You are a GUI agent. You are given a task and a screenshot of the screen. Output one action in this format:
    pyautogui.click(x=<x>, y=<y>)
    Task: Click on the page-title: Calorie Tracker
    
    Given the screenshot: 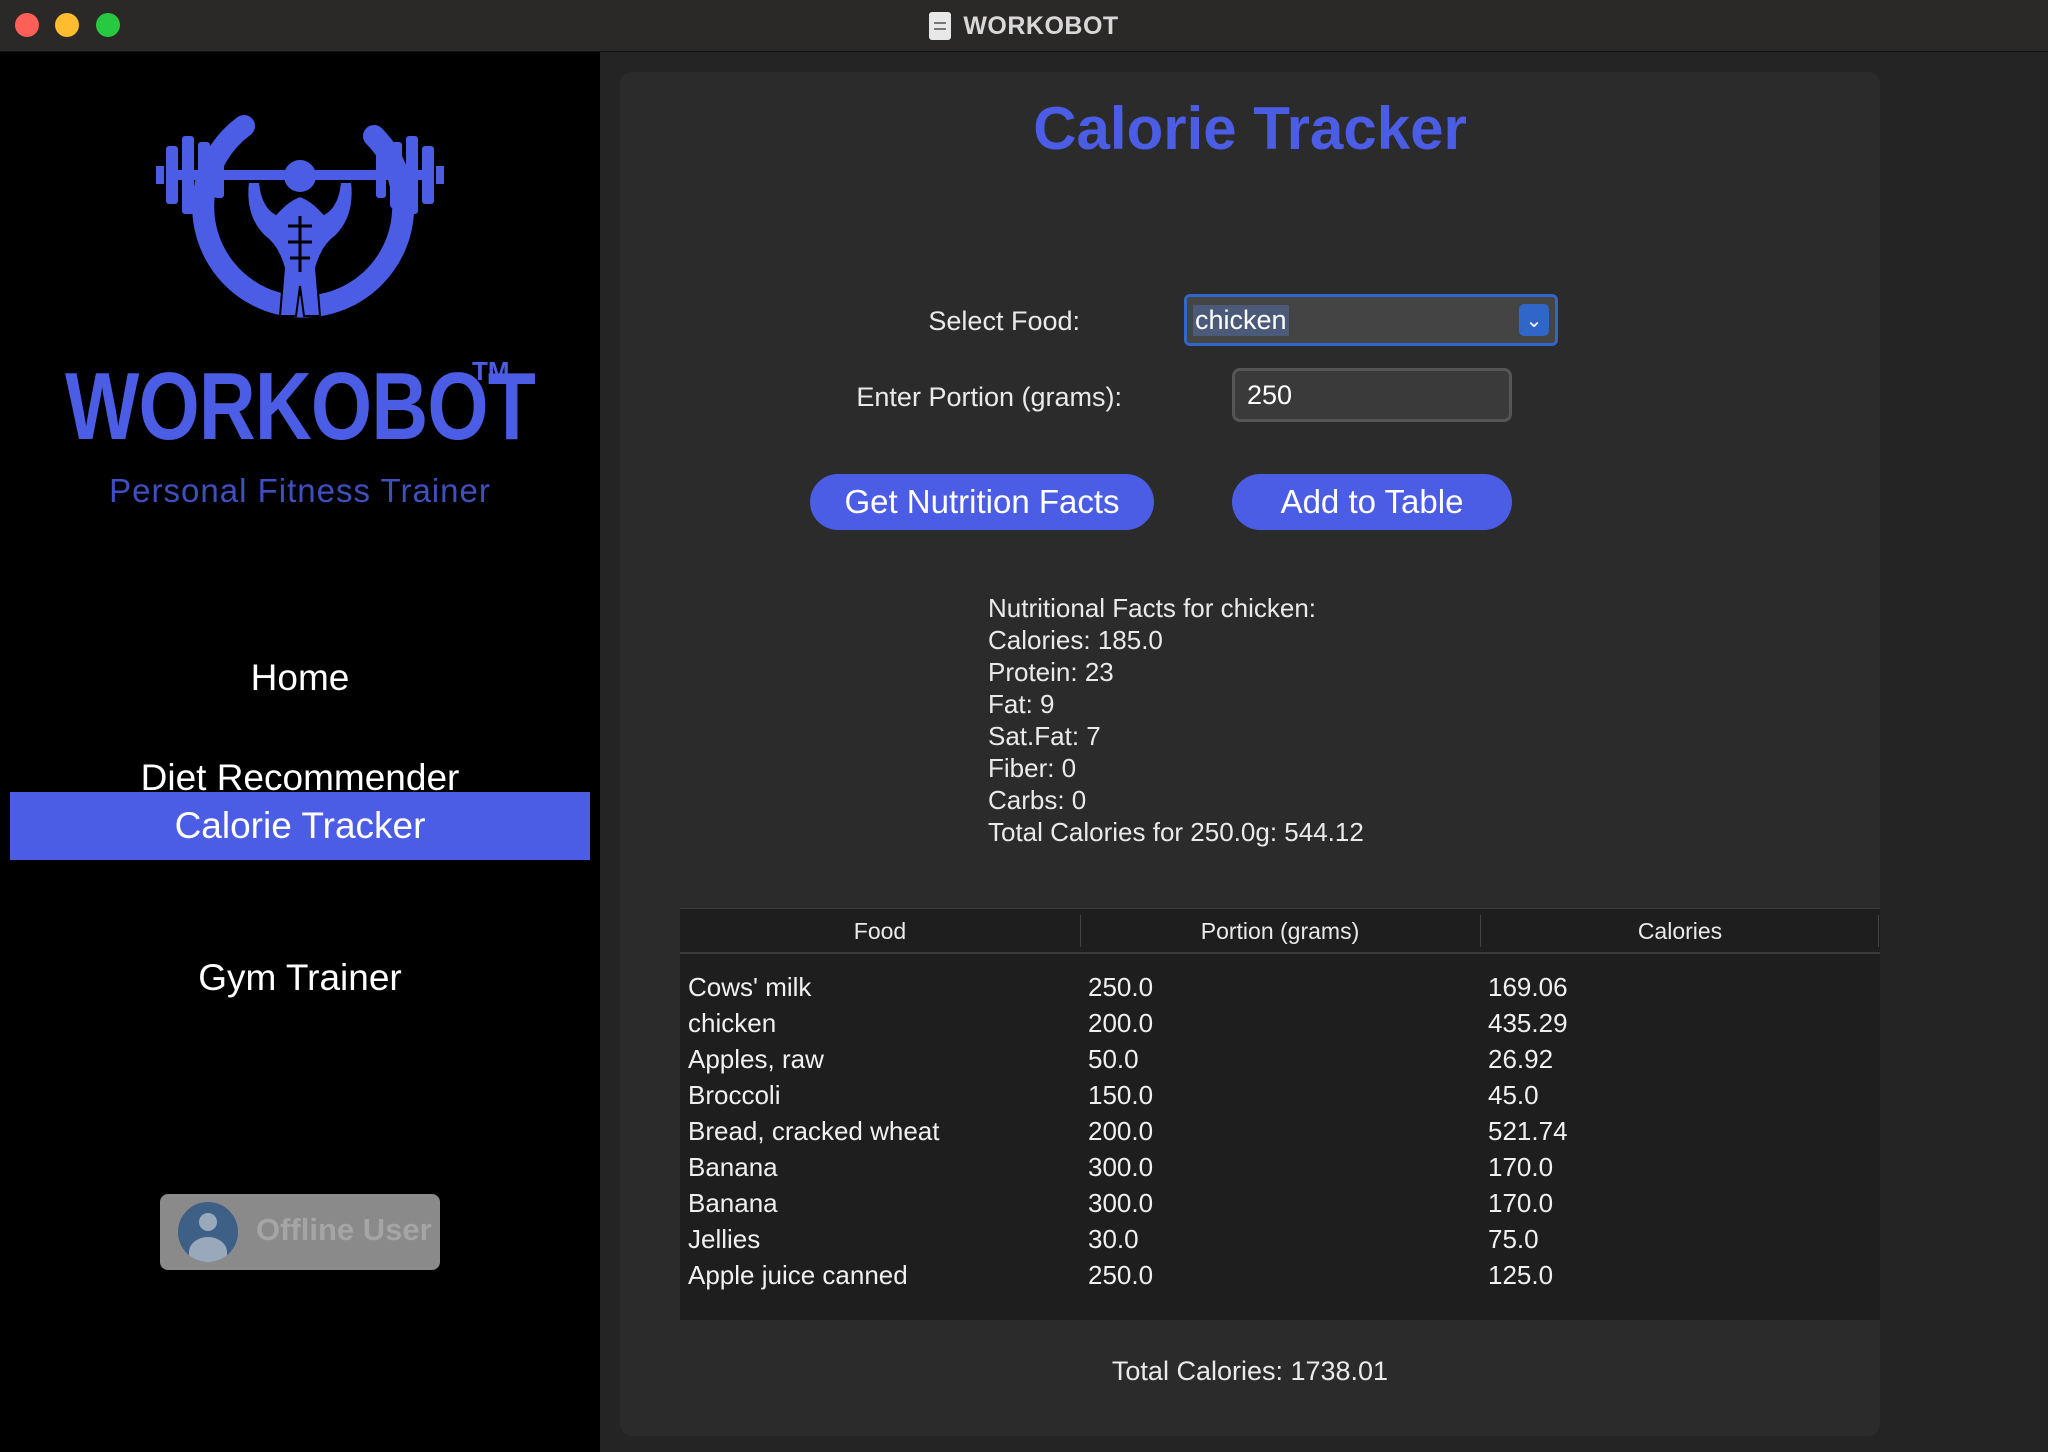 What is the action you would take?
    pyautogui.click(x=1250, y=128)
    